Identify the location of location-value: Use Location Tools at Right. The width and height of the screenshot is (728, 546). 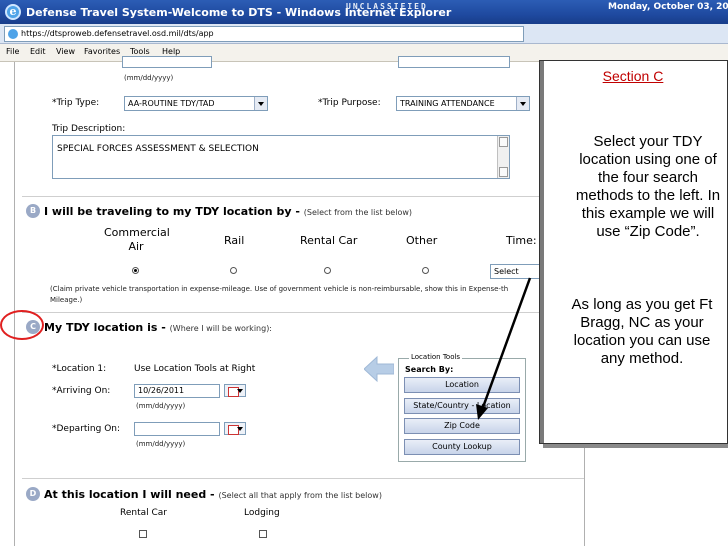
(195, 369).